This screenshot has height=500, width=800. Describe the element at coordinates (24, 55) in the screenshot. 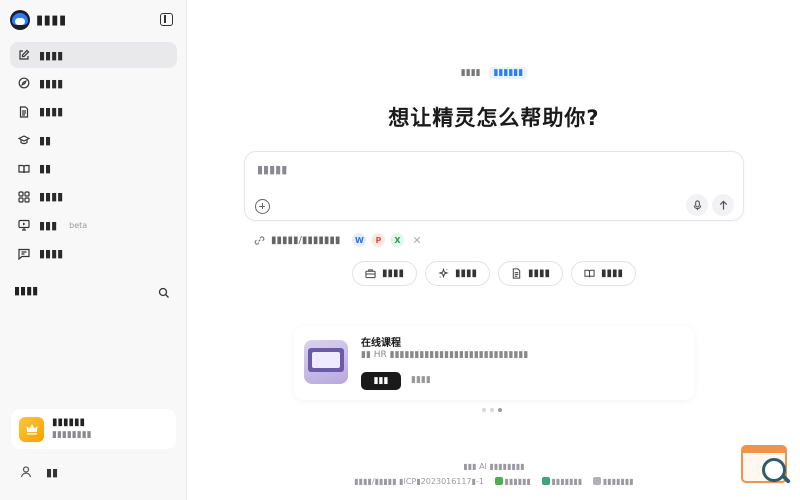

I see `edit-icon` at that location.